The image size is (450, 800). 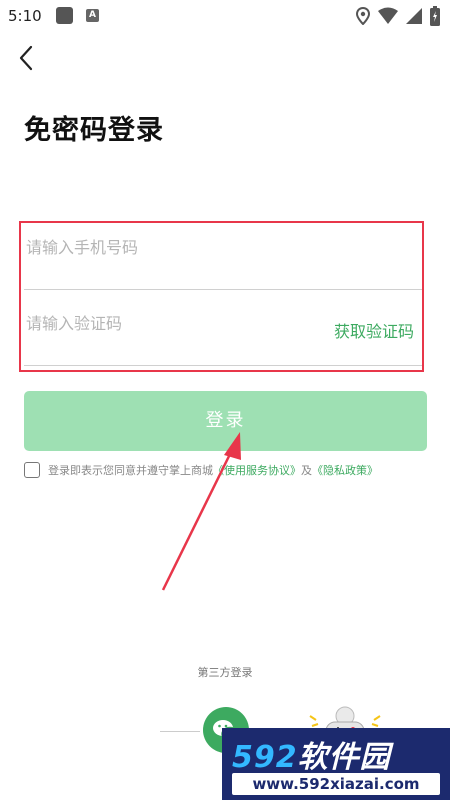 What do you see at coordinates (257, 470) in the screenshot?
I see `terms-link: 《使用服务协议》` at bounding box center [257, 470].